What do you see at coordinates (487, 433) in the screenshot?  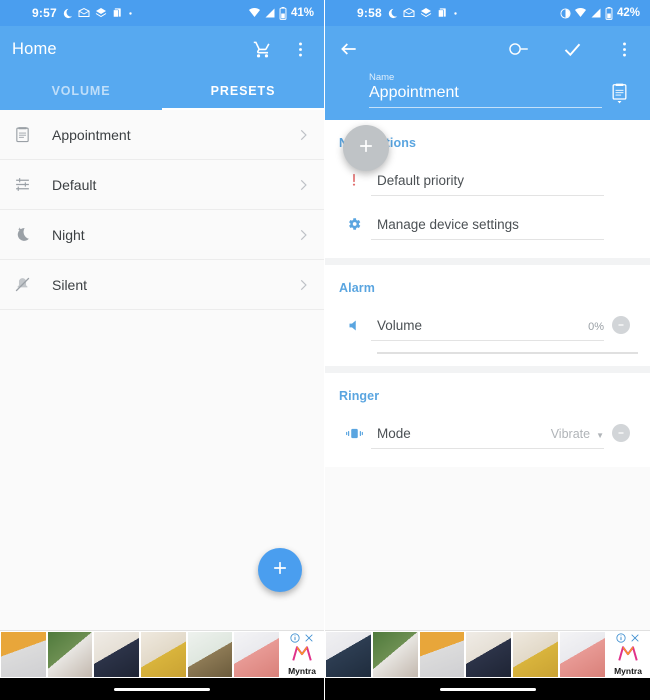 I see `row-ringer-mode: Mode Vibrate ▼` at bounding box center [487, 433].